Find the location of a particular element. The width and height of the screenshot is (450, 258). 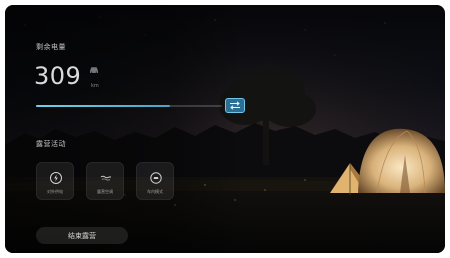

battery-title: 剩余电量 is located at coordinates (51, 47).